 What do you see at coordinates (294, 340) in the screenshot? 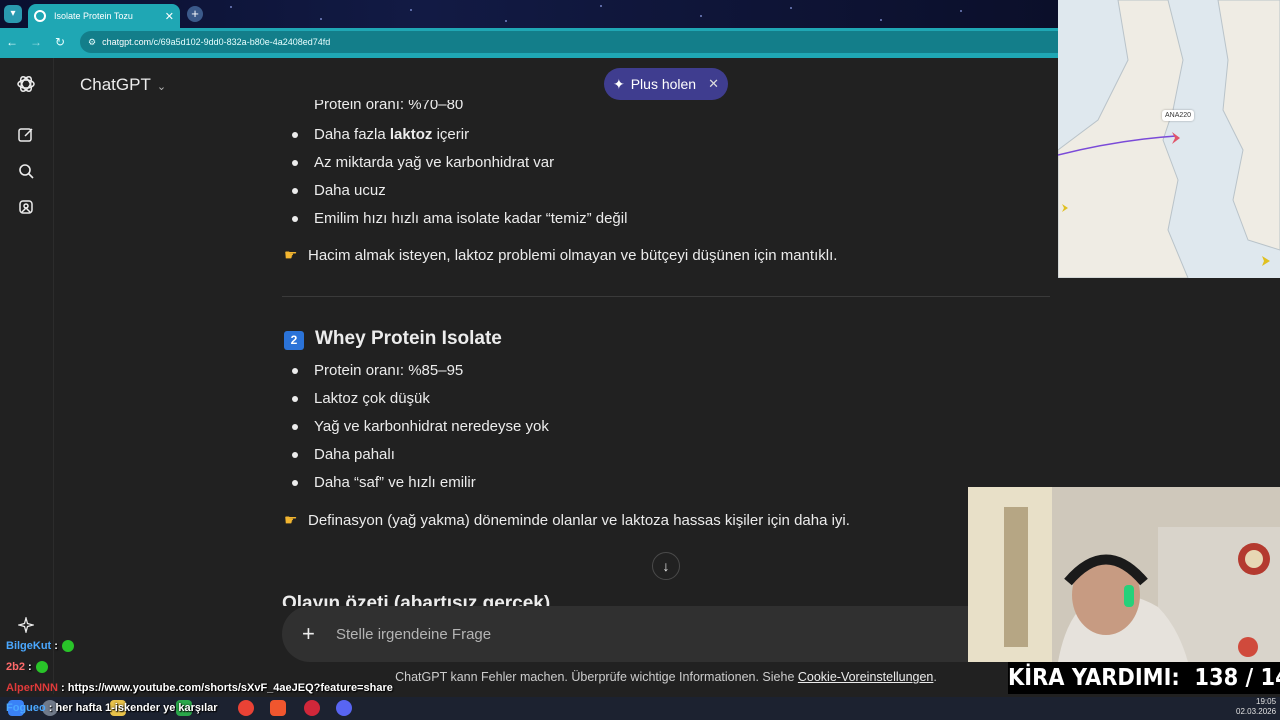
I see `section-number-badge: 2` at bounding box center [294, 340].